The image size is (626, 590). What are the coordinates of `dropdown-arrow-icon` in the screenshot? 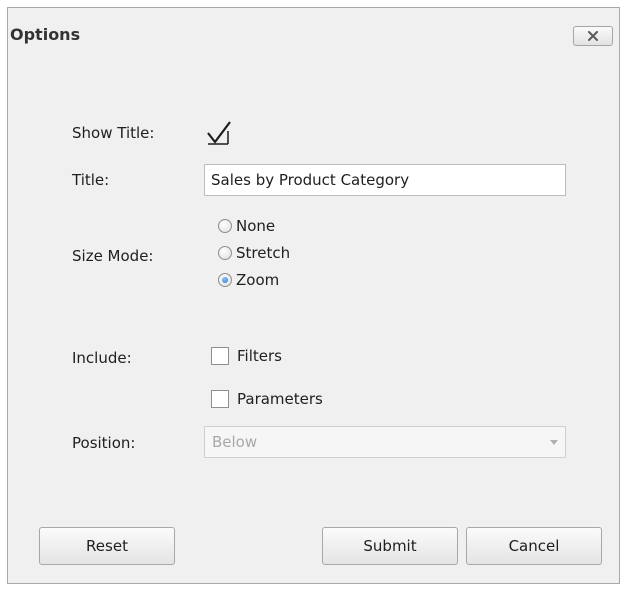 It's located at (554, 442).